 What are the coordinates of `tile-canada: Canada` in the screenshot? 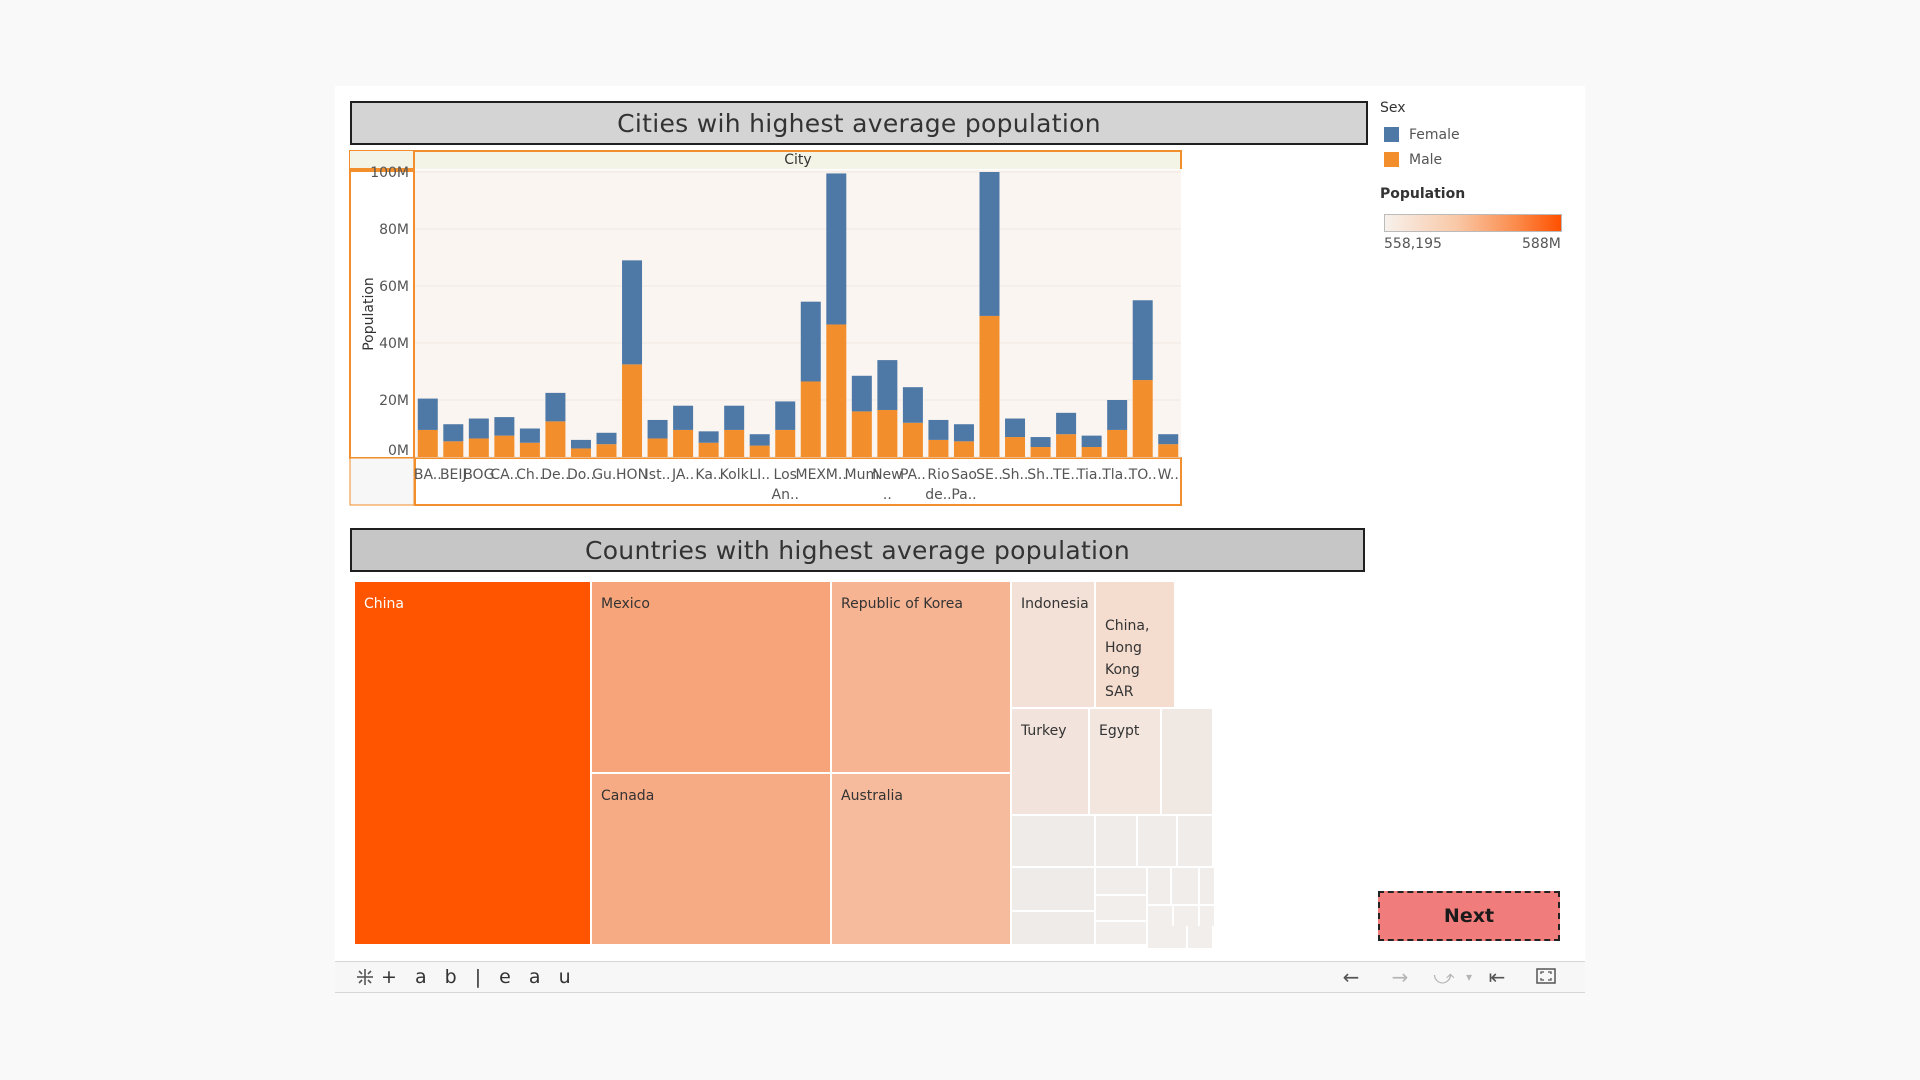 It's located at (712, 860).